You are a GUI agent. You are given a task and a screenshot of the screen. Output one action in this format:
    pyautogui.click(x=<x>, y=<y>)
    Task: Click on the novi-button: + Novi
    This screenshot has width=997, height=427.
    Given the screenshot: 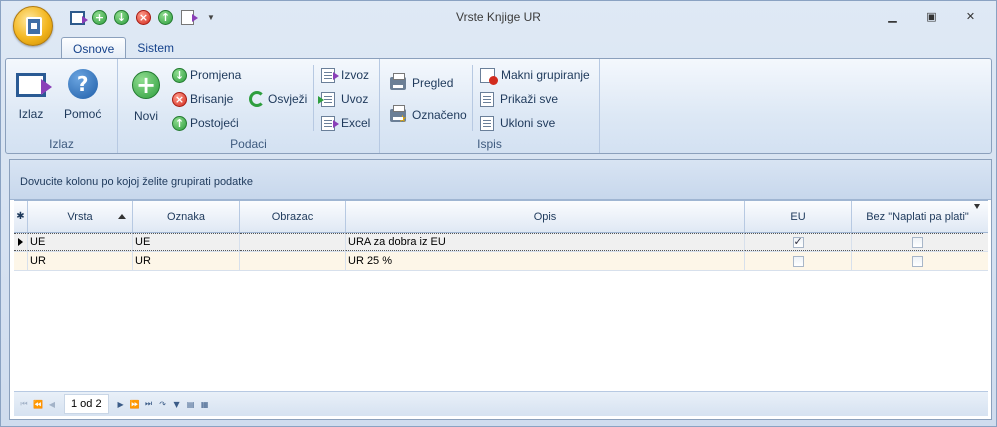 What is the action you would take?
    pyautogui.click(x=146, y=97)
    